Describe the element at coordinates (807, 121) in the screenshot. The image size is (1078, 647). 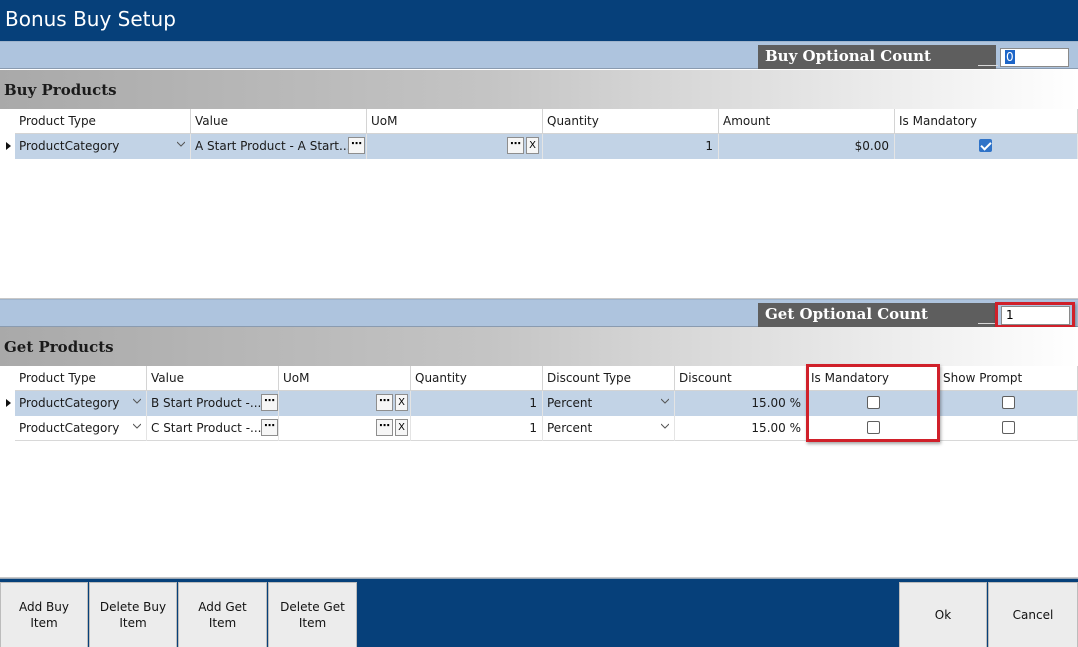
I see `column-header-amount: Amount` at that location.